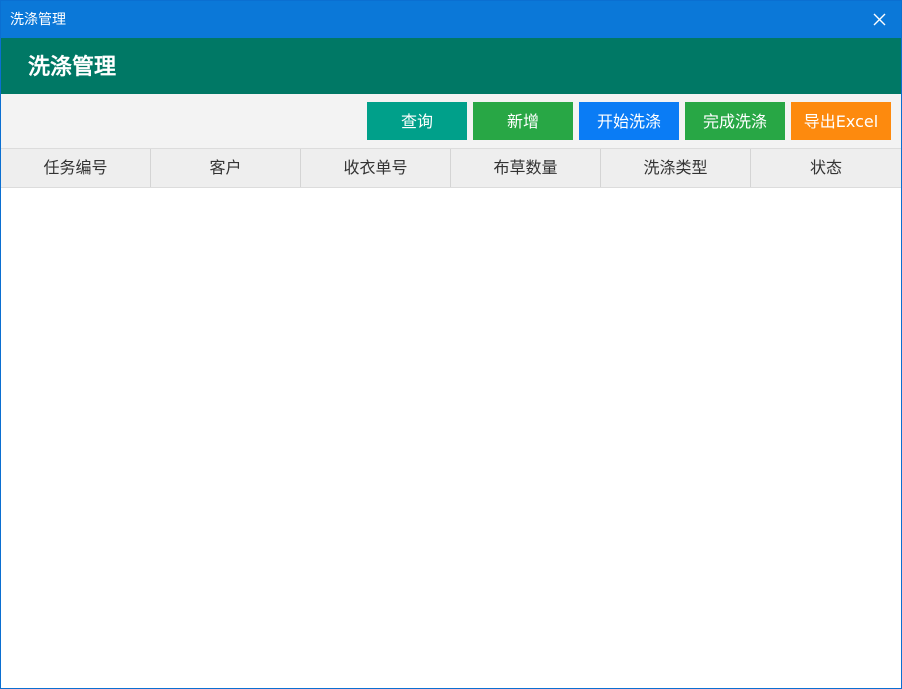  Describe the element at coordinates (526, 168) in the screenshot. I see `column-header-linen-quantity: 布草数量` at that location.